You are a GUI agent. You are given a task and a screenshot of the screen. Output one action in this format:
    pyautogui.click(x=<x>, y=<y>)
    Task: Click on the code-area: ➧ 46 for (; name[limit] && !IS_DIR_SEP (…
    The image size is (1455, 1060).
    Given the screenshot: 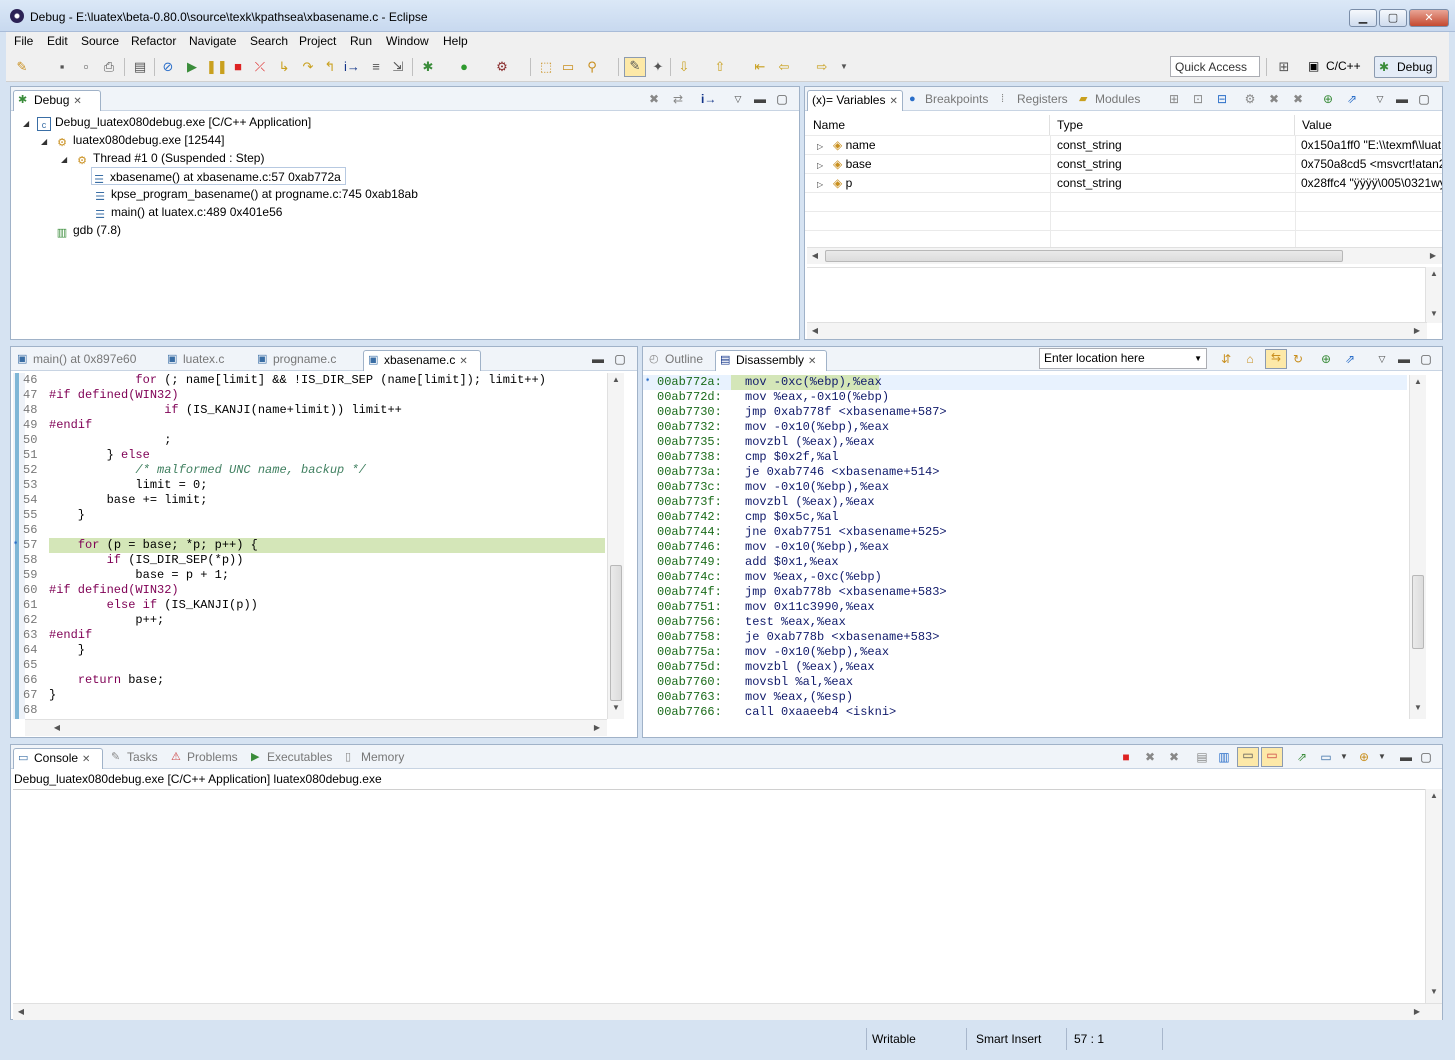 What is the action you would take?
    pyautogui.click(x=309, y=546)
    